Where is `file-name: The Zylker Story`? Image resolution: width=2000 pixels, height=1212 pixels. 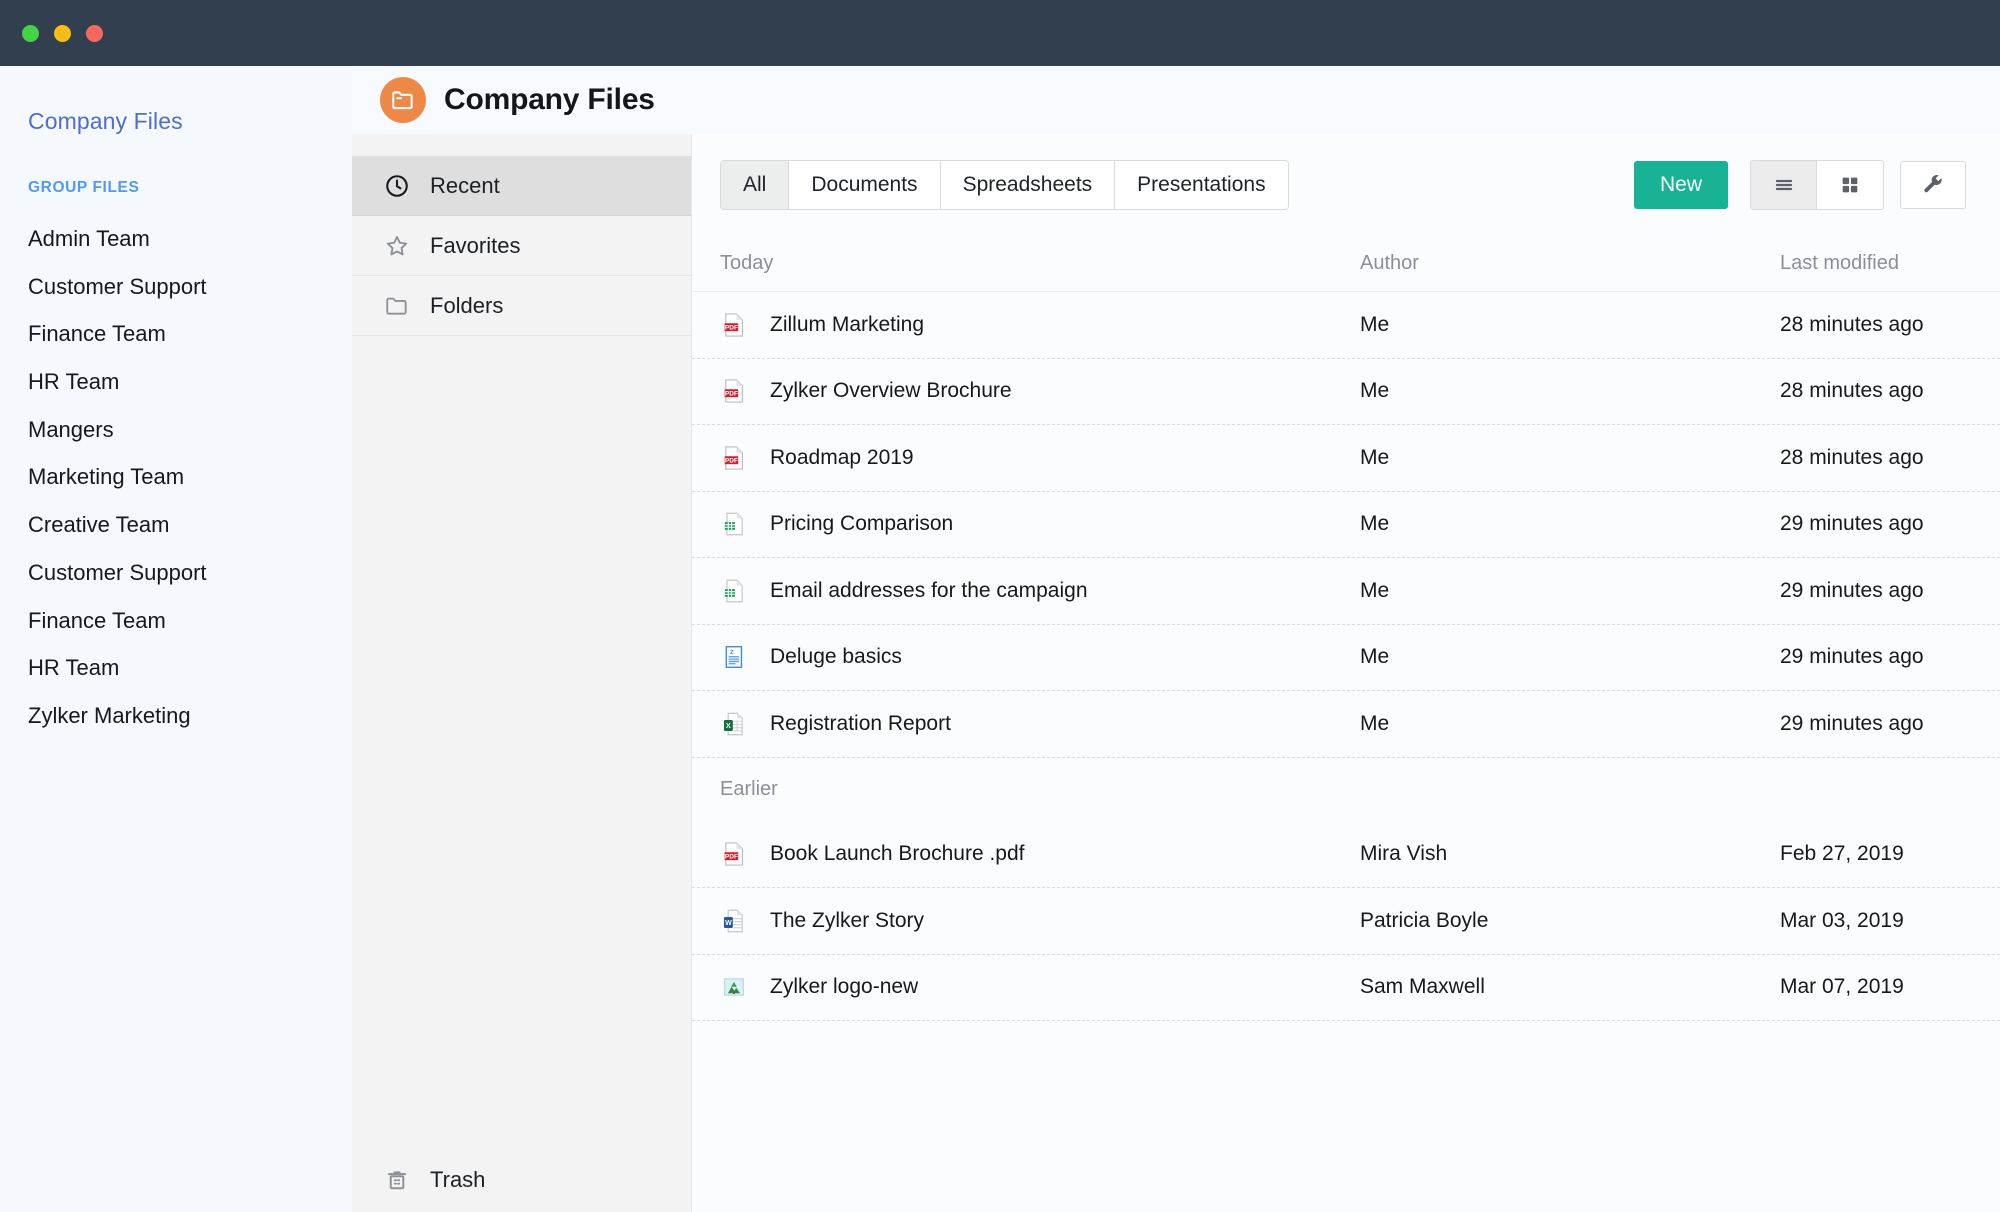
file-name: The Zylker Story is located at coordinates (847, 920).